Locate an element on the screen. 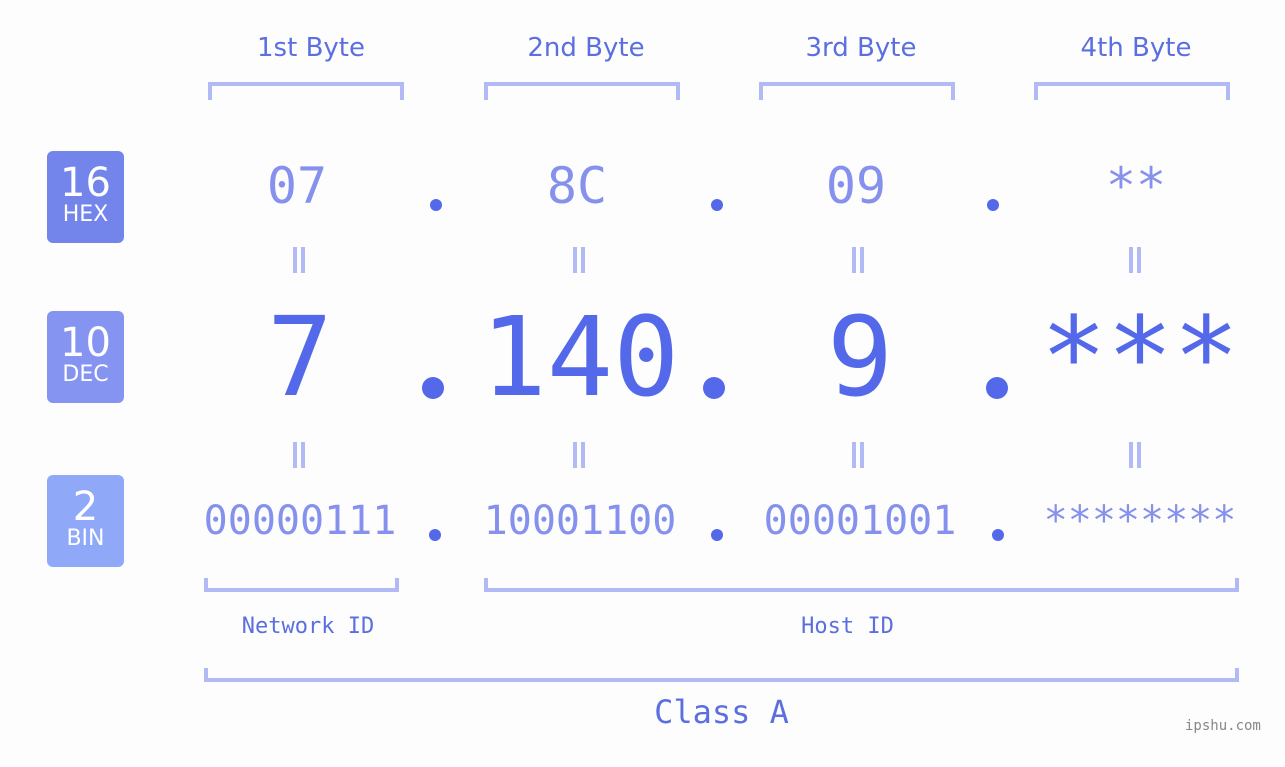 Image resolution: width=1285 pixels, height=767 pixels. bin-byte-3: 00001001 is located at coordinates (860, 521).